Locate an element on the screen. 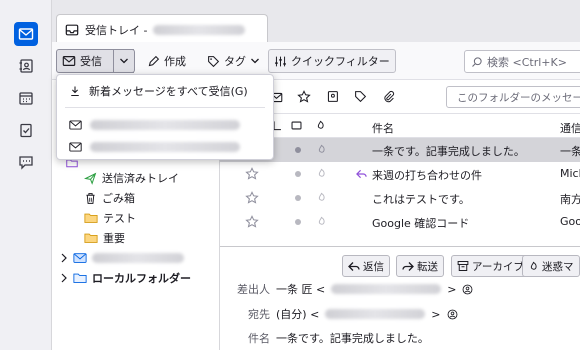  subject-label: 件名 is located at coordinates (259, 338).